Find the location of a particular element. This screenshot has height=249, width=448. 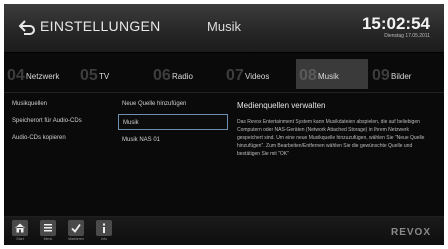

tab-radio: 06 Radio is located at coordinates (186, 74).